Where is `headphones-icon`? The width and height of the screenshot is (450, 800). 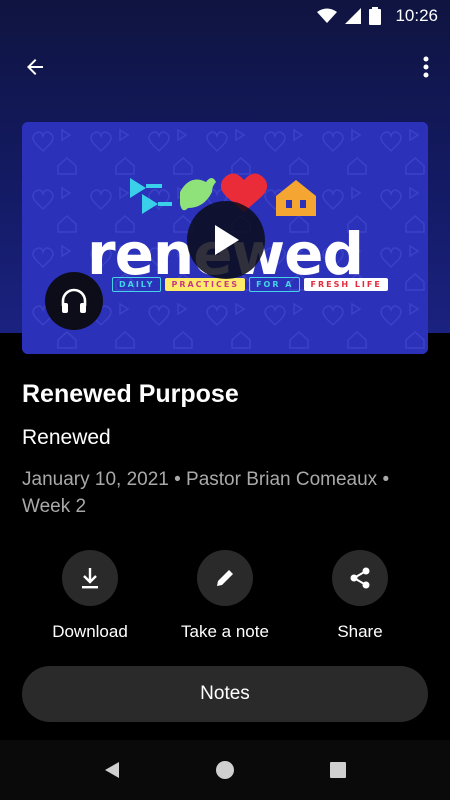
headphones-icon is located at coordinates (74, 300).